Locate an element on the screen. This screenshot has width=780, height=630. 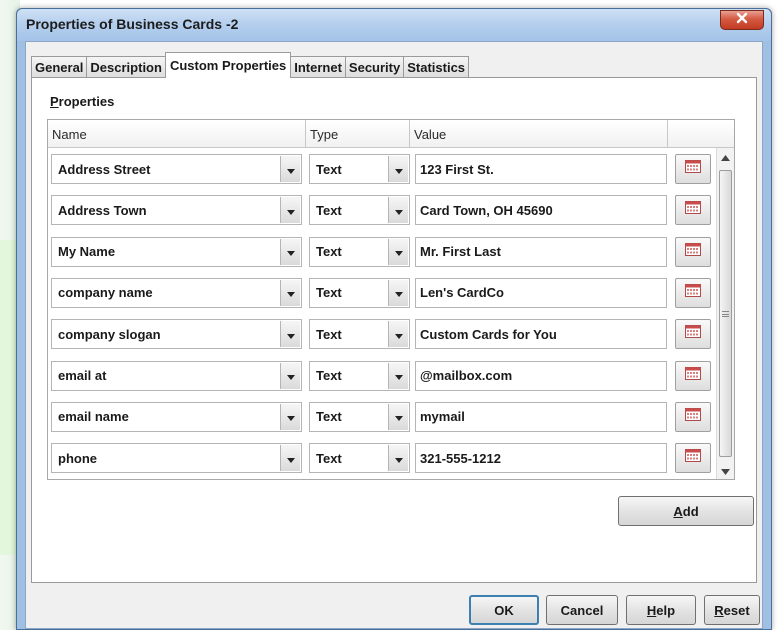
property-value-field: 321-555-1212 is located at coordinates (541, 458).